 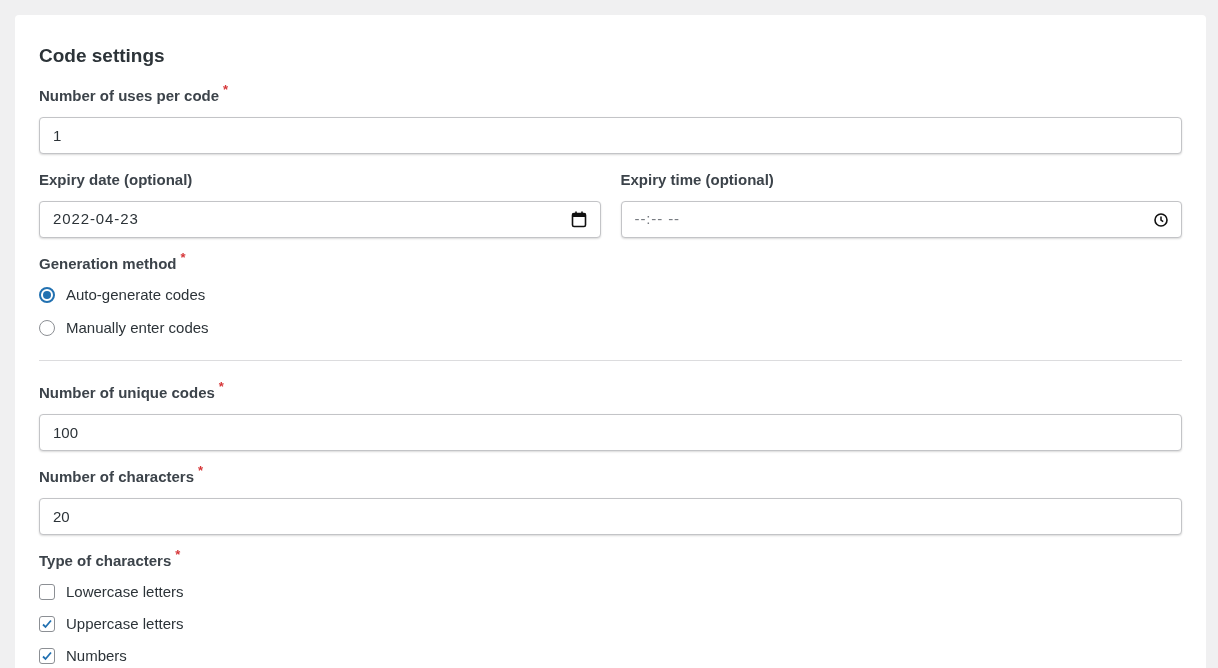 What do you see at coordinates (137, 328) in the screenshot?
I see `radio-label: Manually enter codes` at bounding box center [137, 328].